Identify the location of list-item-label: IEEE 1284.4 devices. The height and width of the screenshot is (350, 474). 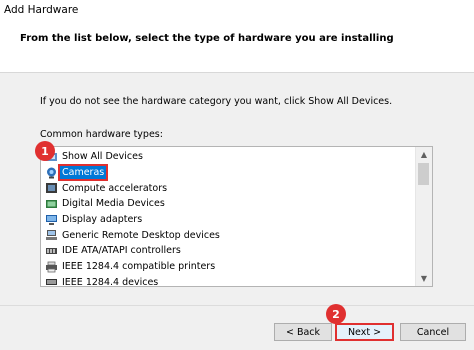
(110, 281).